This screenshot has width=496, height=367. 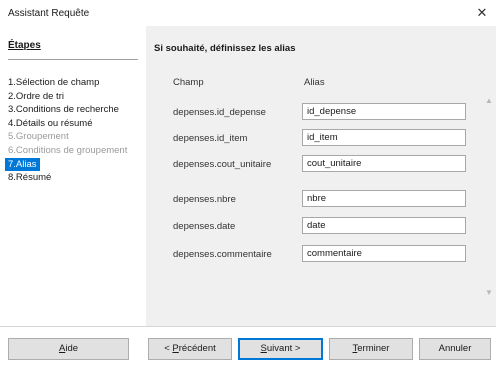 I want to click on finish-button: Terminer, so click(x=371, y=349).